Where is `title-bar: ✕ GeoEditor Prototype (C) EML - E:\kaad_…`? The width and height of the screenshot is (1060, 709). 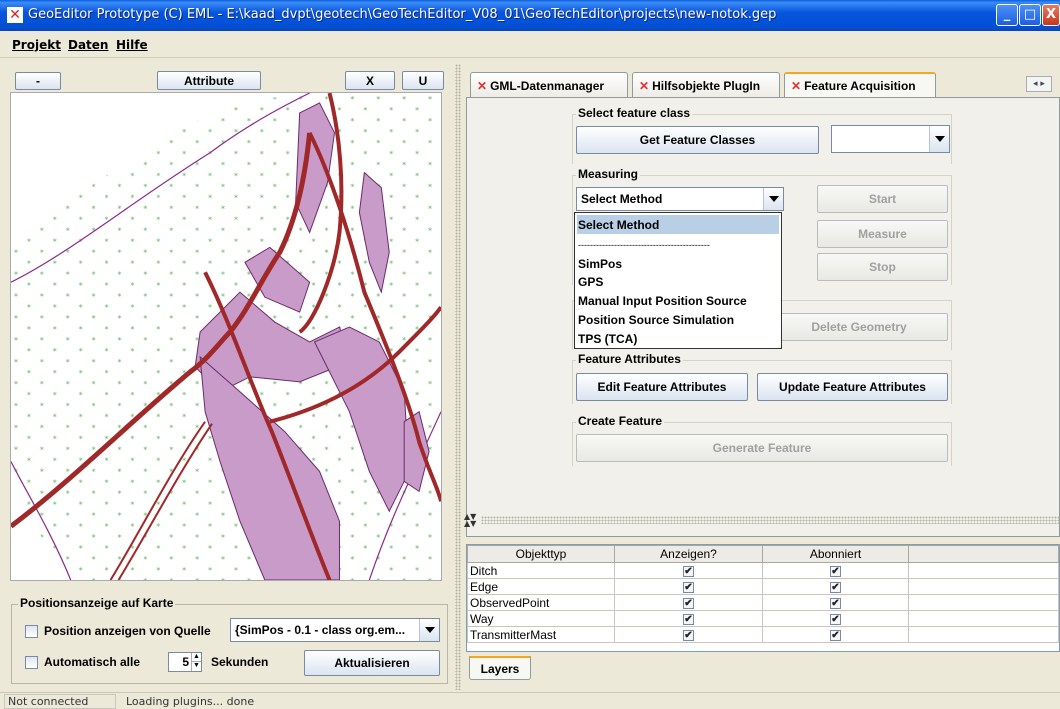
title-bar: ✕ GeoEditor Prototype (C) EML - E:\kaad_… is located at coordinates (530, 15).